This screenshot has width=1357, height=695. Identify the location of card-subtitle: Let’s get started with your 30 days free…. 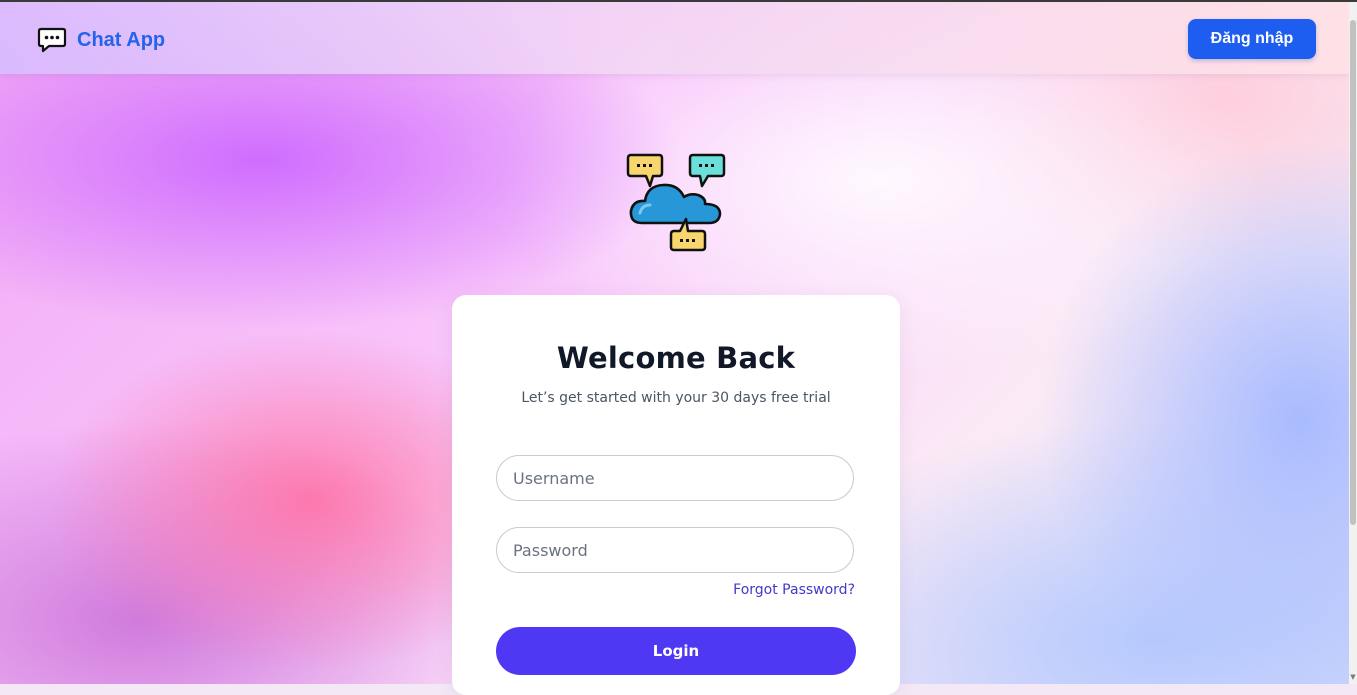
(676, 398).